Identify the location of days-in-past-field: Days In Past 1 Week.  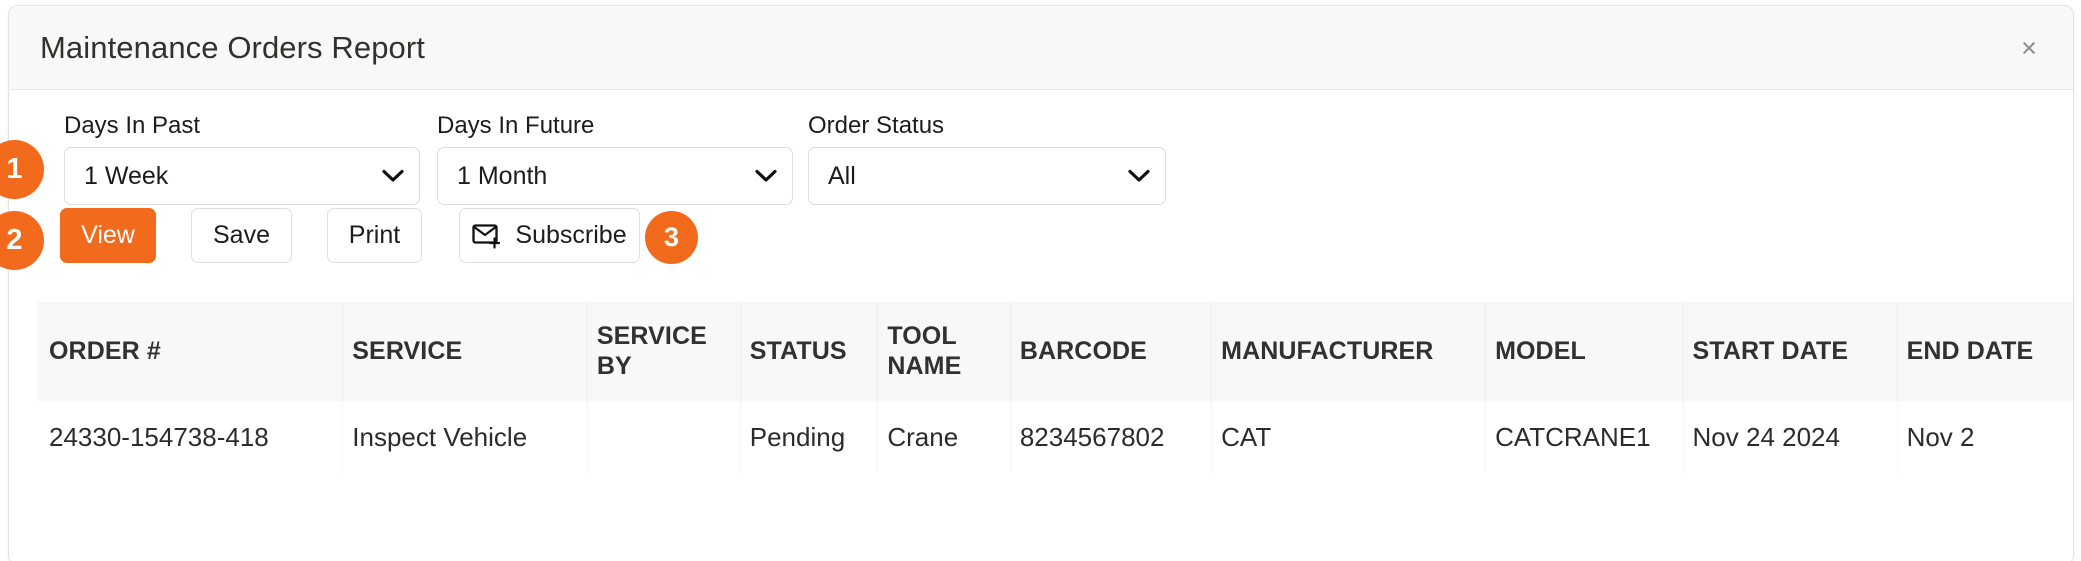
(242, 159).